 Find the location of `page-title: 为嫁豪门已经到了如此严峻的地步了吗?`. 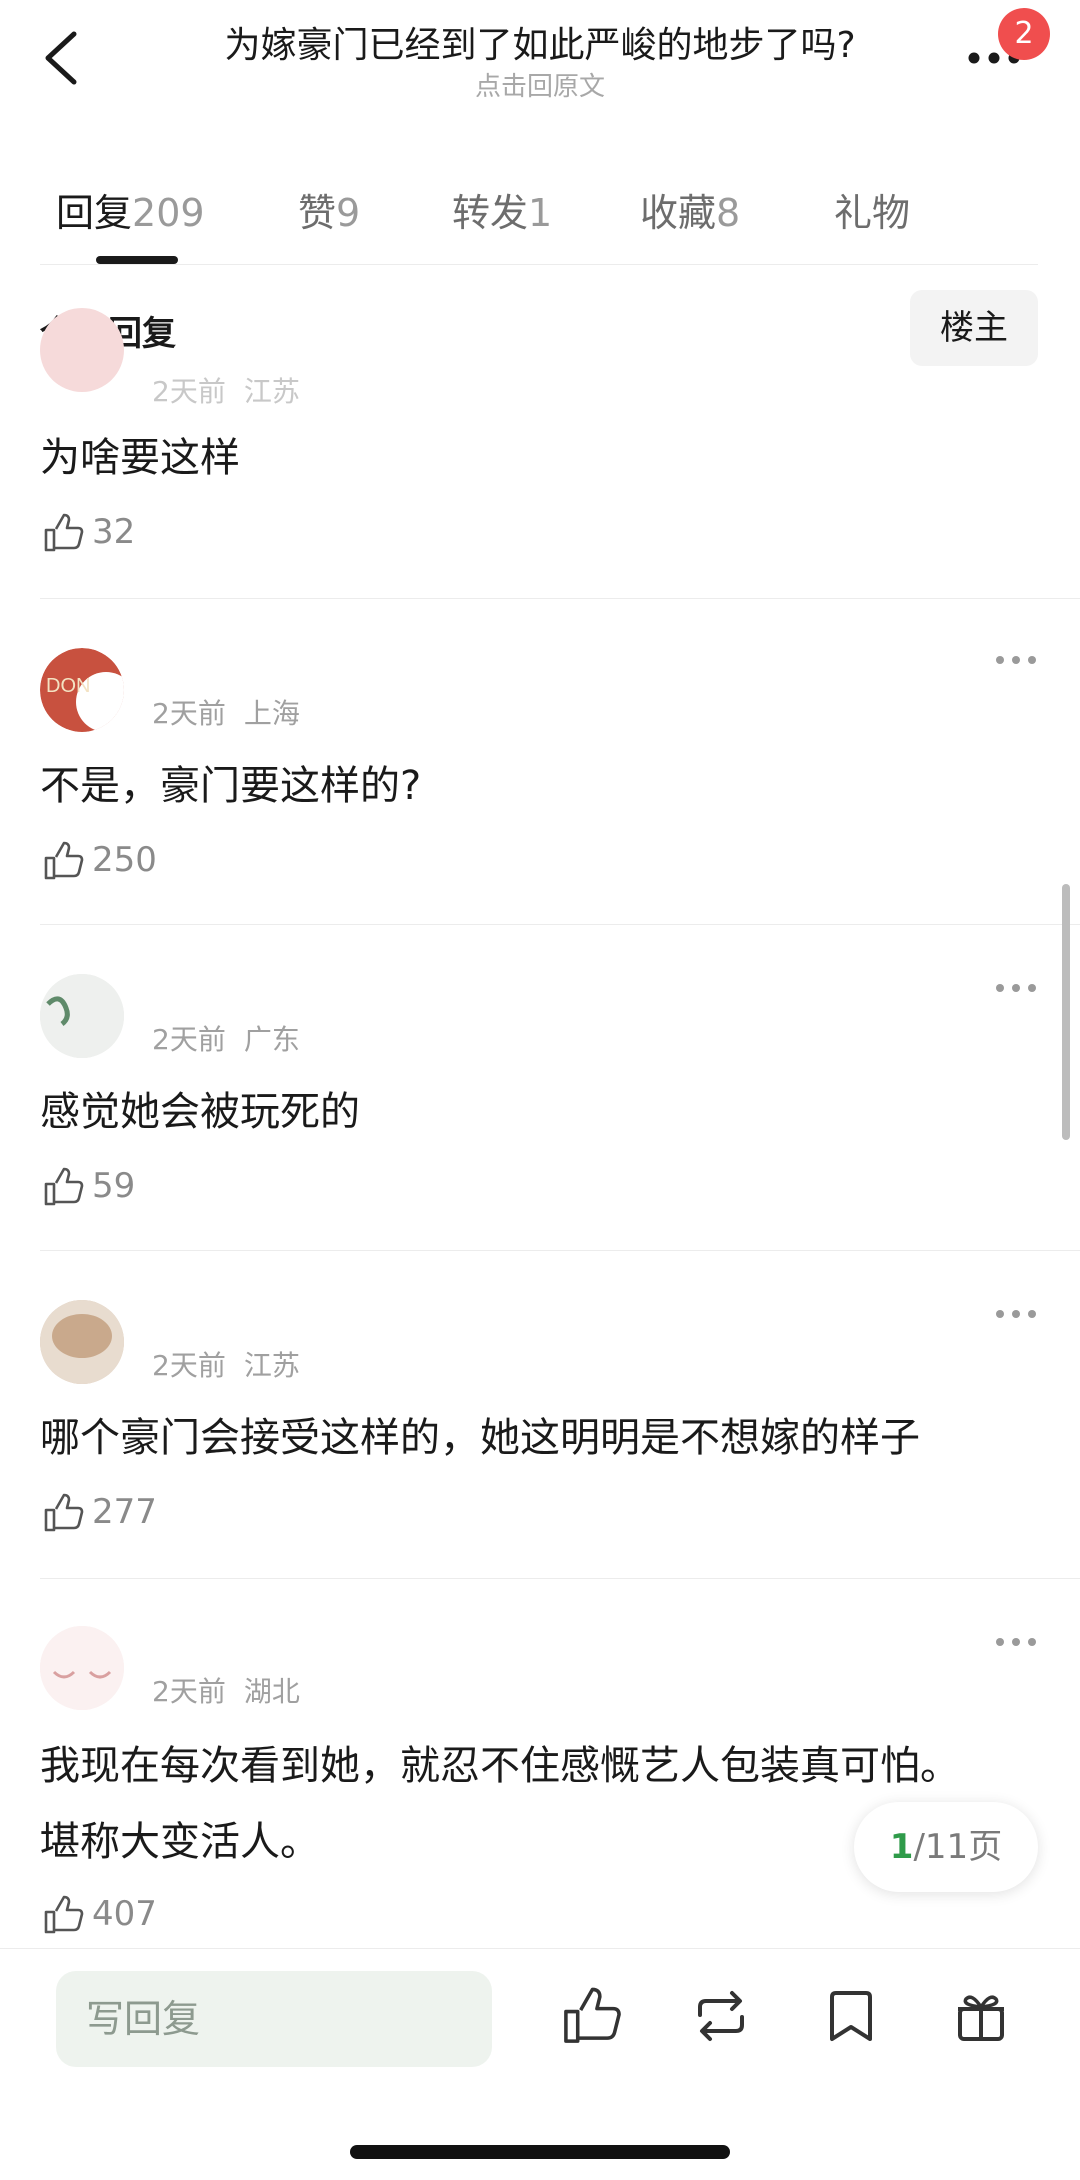

page-title: 为嫁豪门已经到了如此严峻的地步了吗? is located at coordinates (540, 42).